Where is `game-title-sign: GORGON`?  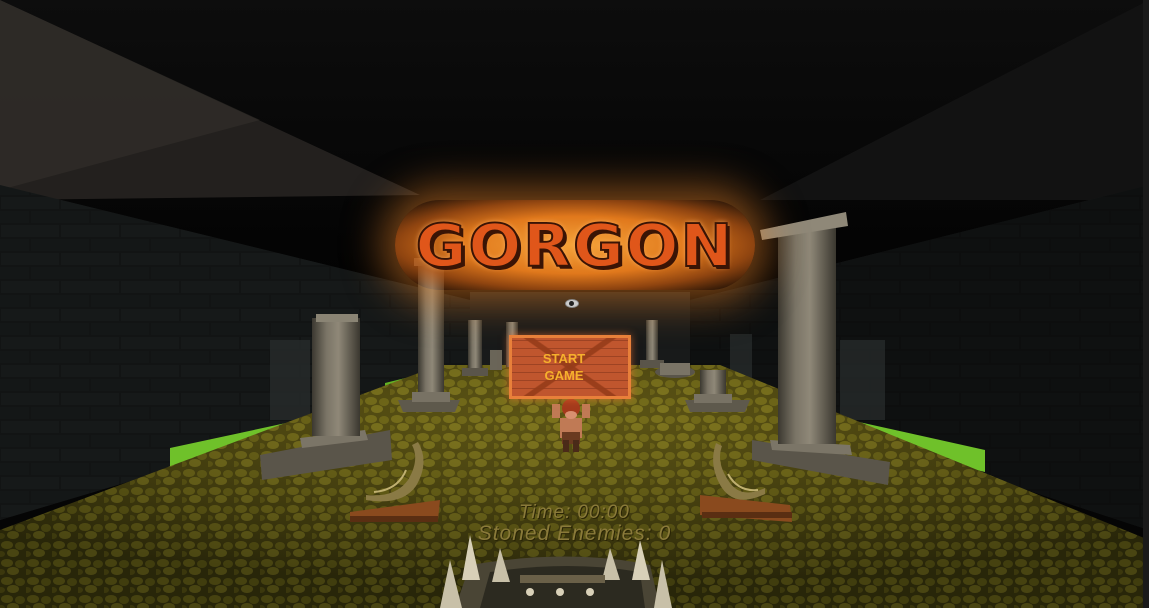
game-title-sign: GORGON is located at coordinates (575, 245).